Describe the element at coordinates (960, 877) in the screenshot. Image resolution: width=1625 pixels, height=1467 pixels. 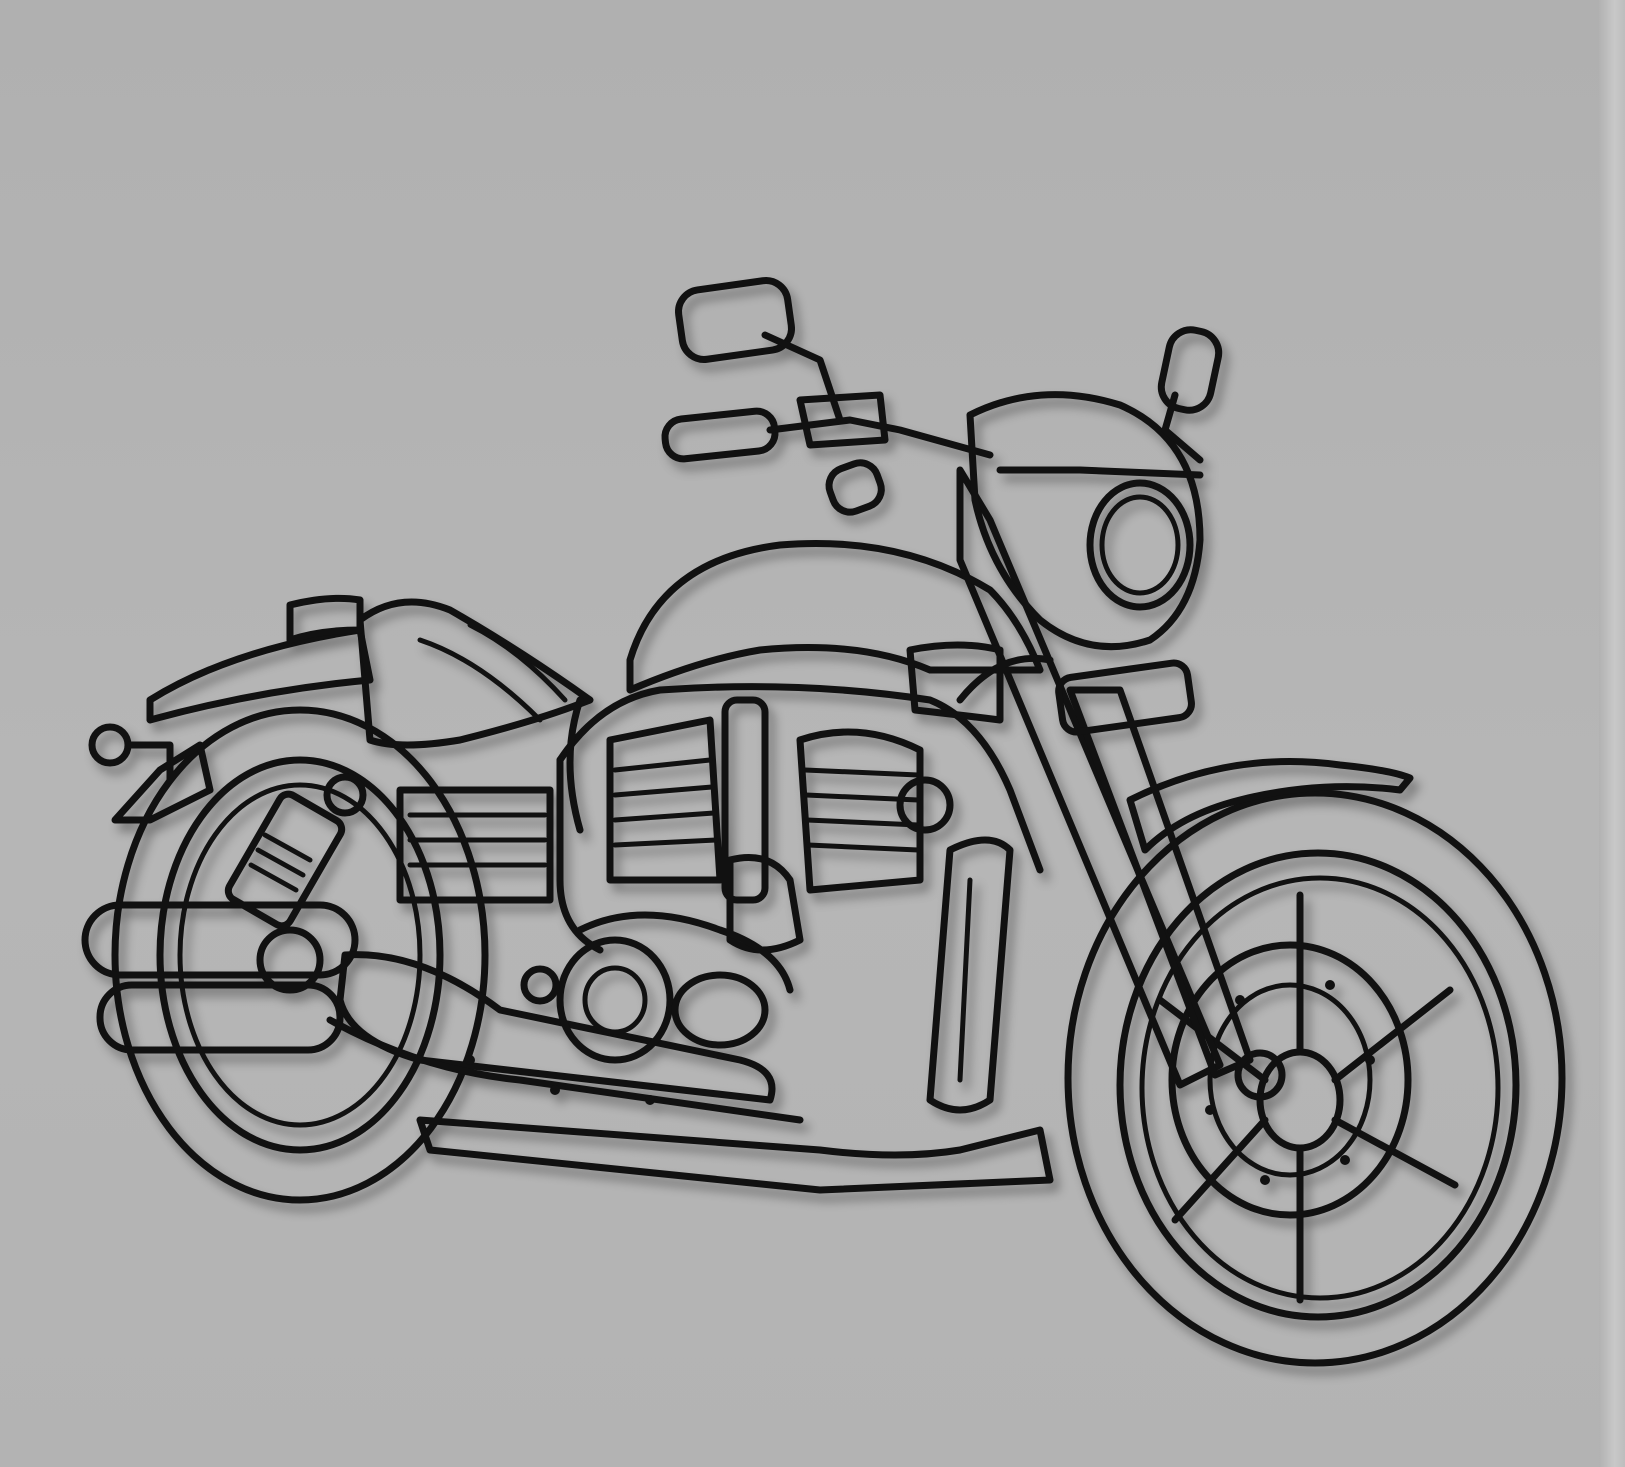
I see `radiator-cover` at that location.